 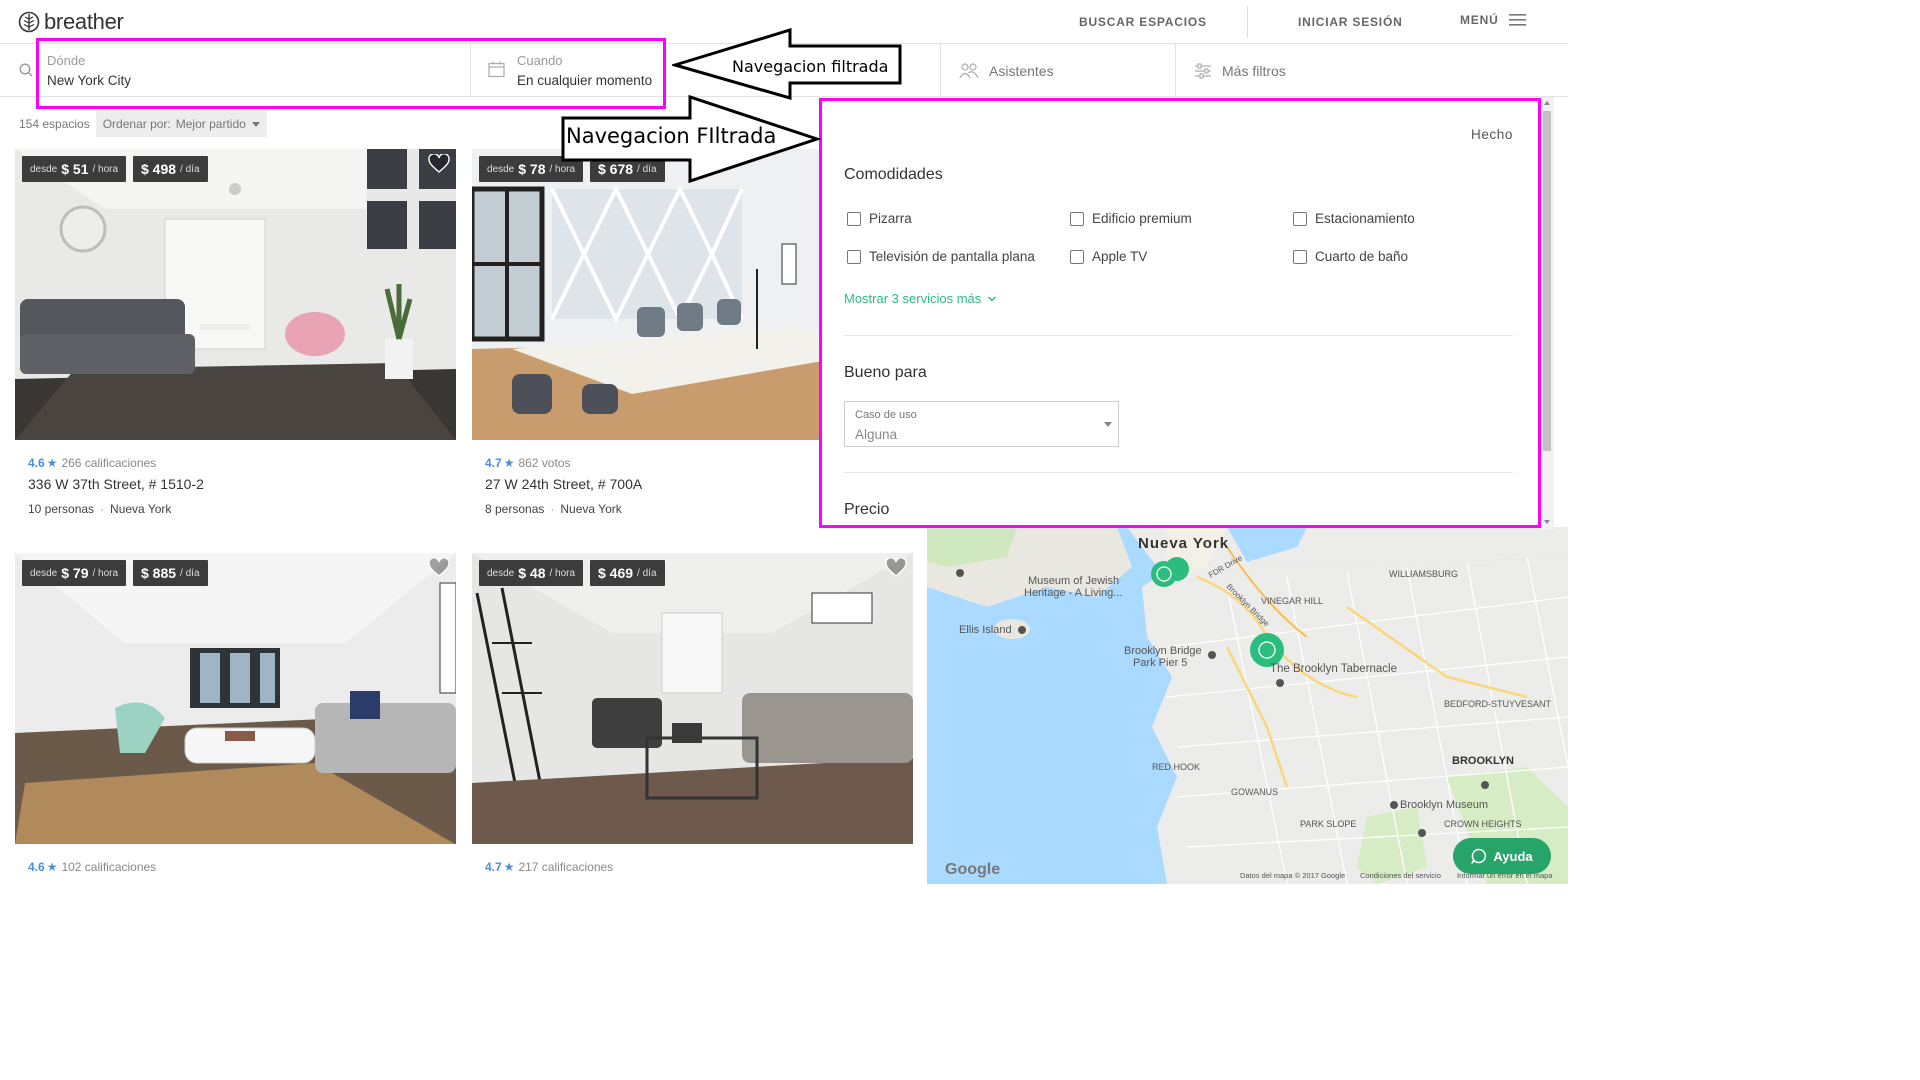 What do you see at coordinates (89, 80) in the screenshot?
I see `location-value: New York City` at bounding box center [89, 80].